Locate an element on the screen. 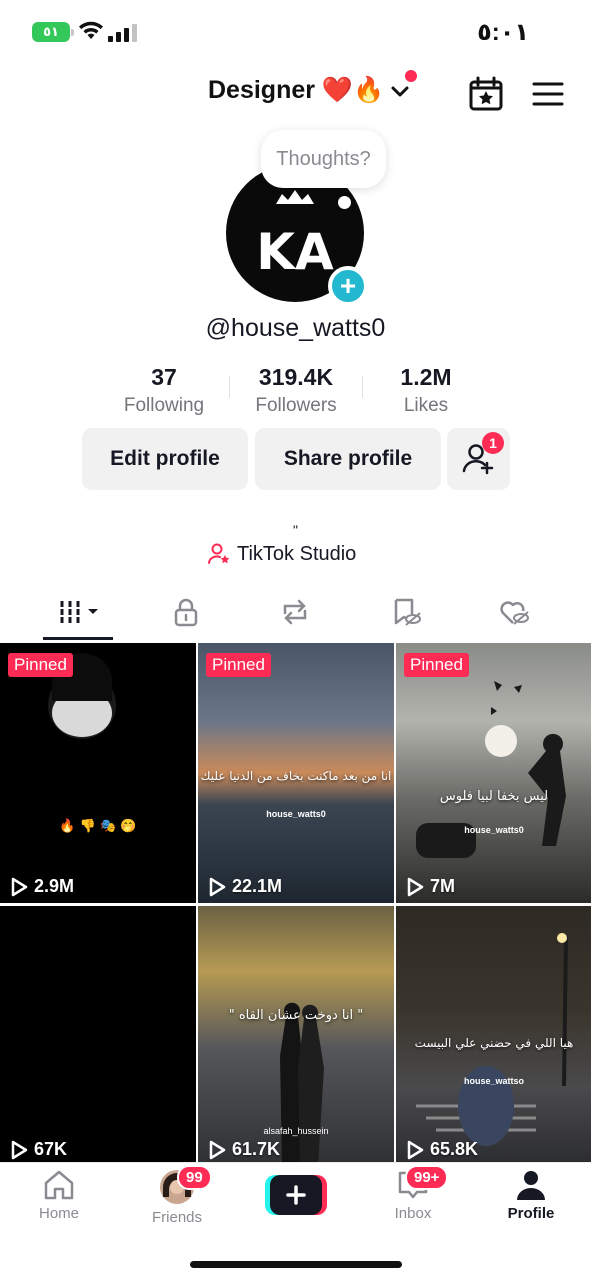  stat-value: 1.2M is located at coordinates (426, 377).